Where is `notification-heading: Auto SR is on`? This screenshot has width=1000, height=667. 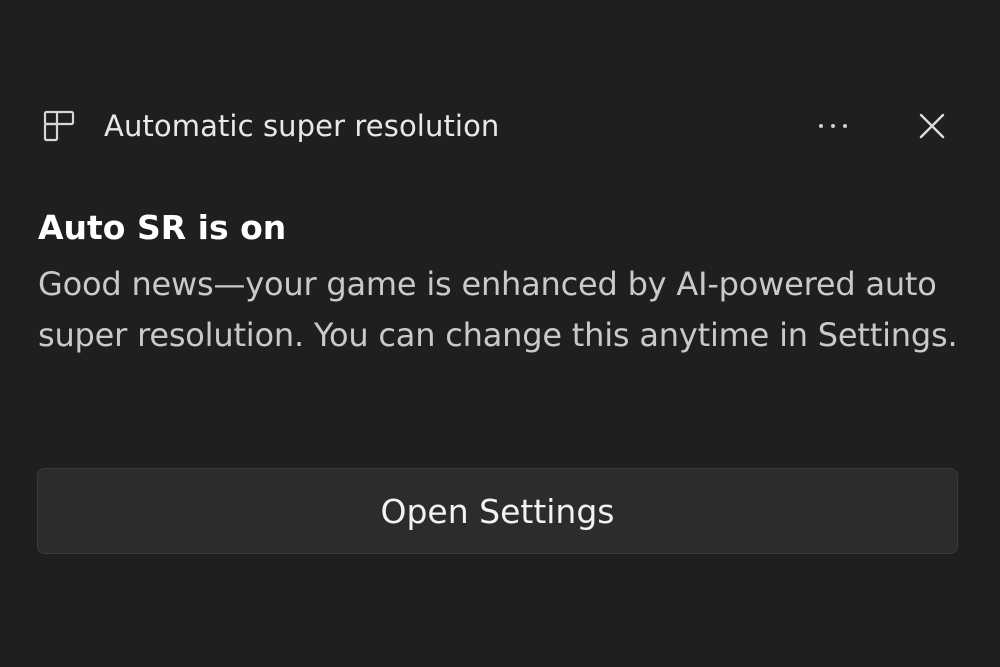
notification-heading: Auto SR is on is located at coordinates (162, 227).